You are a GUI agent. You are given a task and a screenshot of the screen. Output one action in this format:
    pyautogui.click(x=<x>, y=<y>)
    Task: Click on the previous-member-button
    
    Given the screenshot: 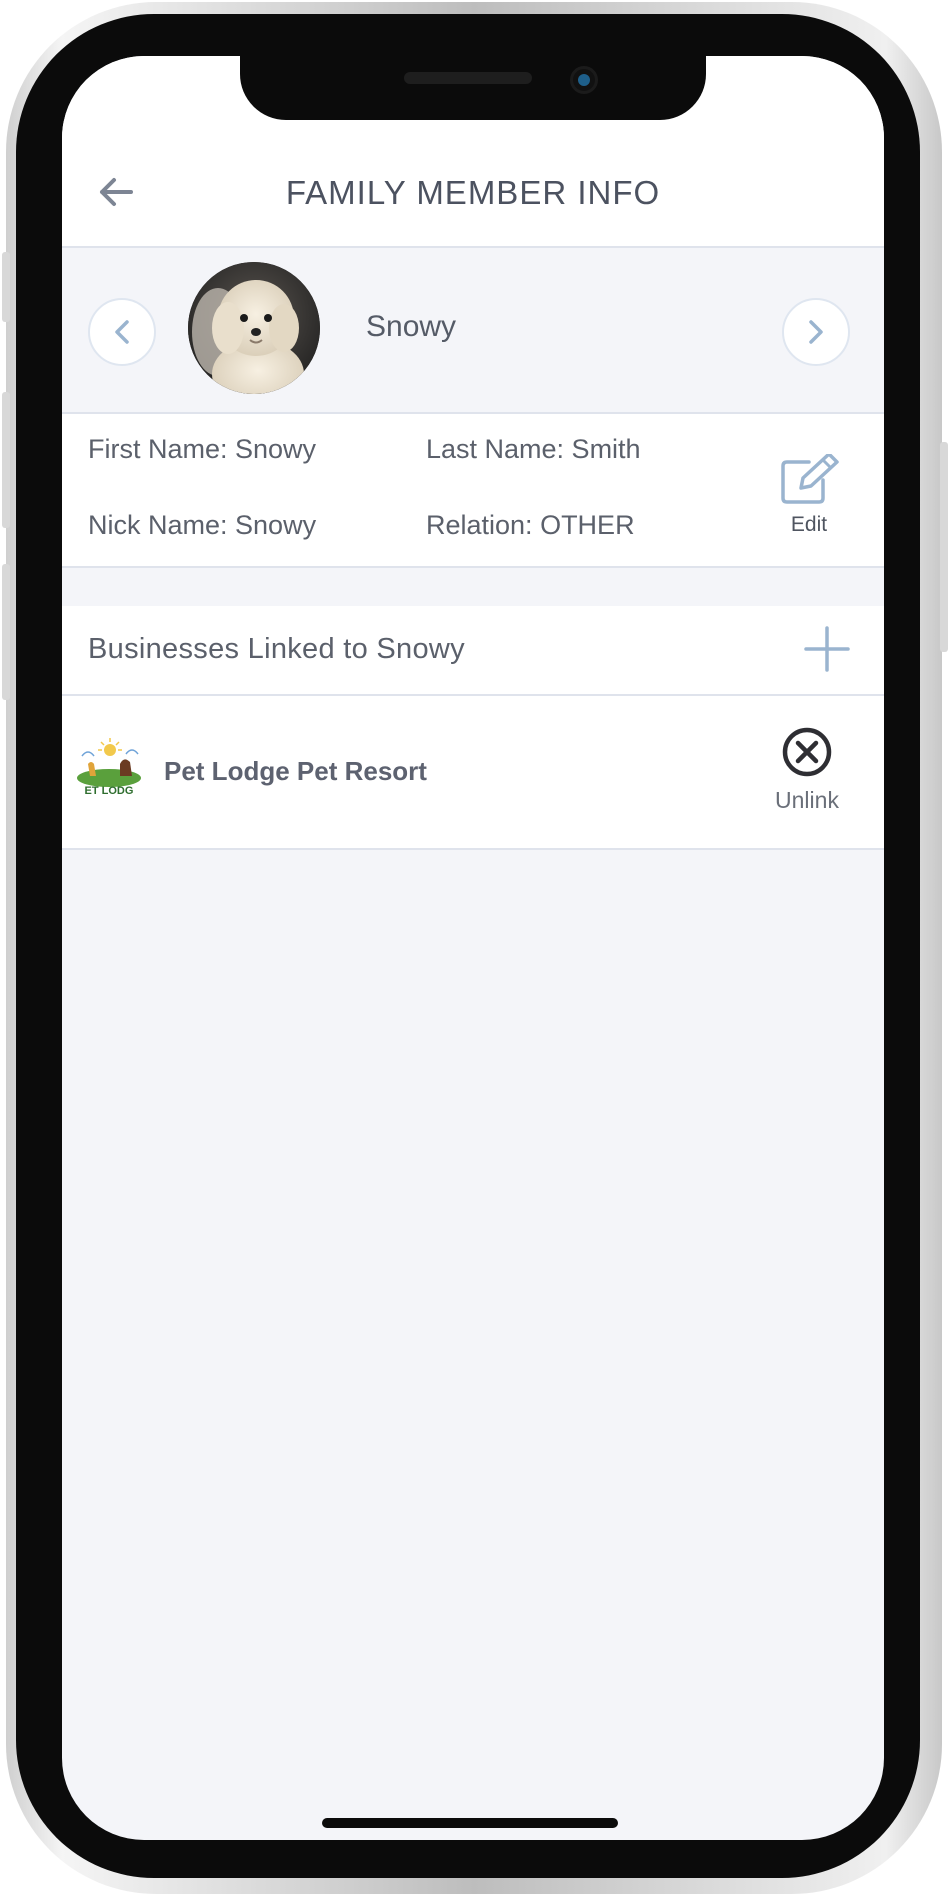 What is the action you would take?
    pyautogui.click(x=122, y=332)
    